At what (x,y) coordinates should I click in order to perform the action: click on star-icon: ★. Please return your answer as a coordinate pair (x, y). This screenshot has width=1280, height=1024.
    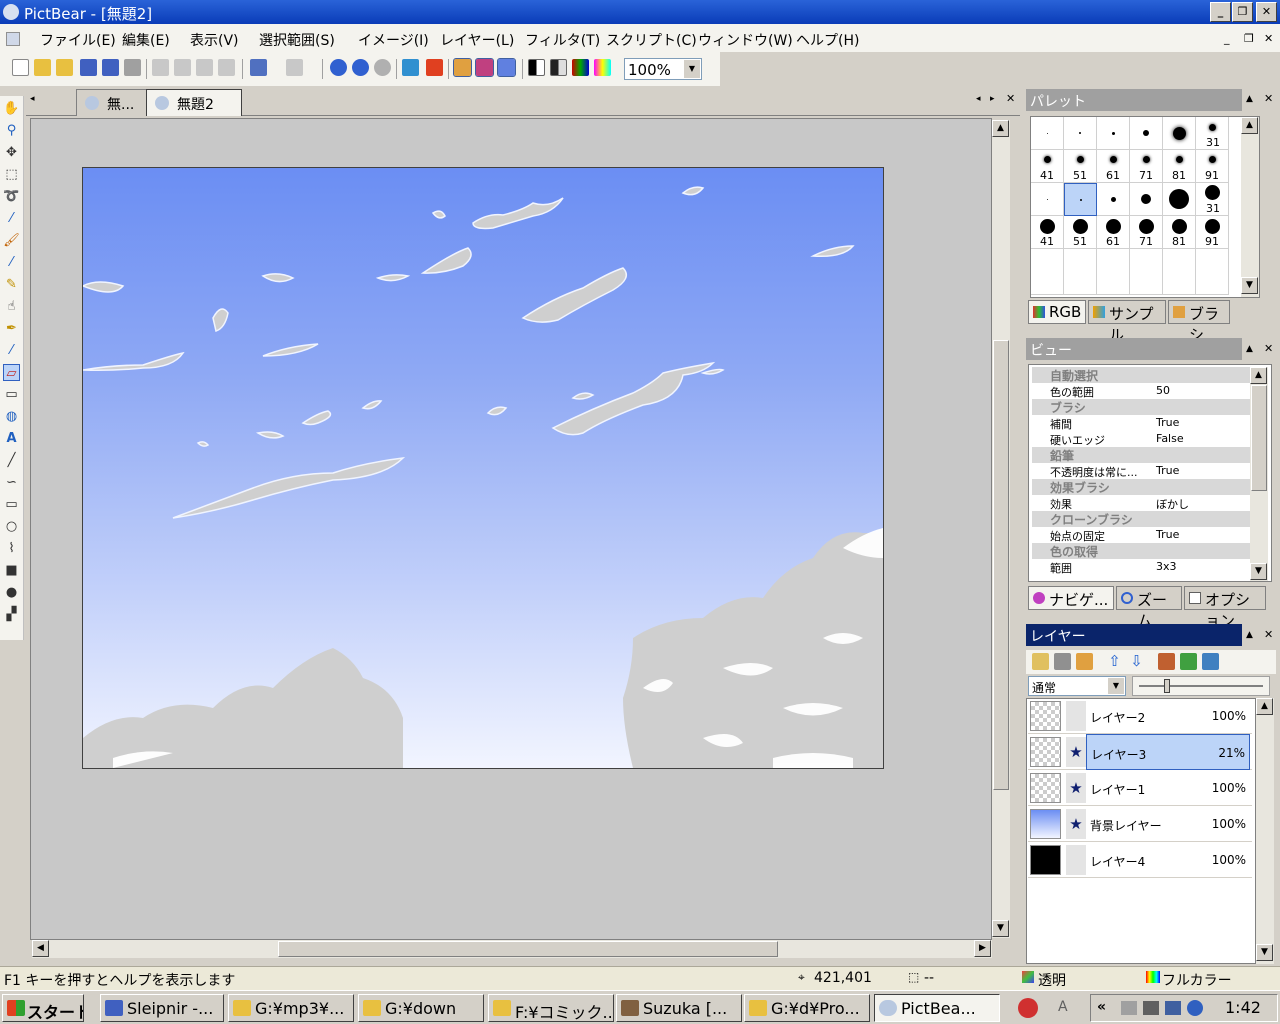
    Looking at the image, I should click on (1076, 752).